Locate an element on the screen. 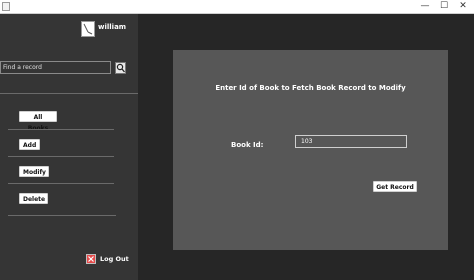 This screenshot has width=474, height=280. all-books-button: All Books is located at coordinates (38, 121).